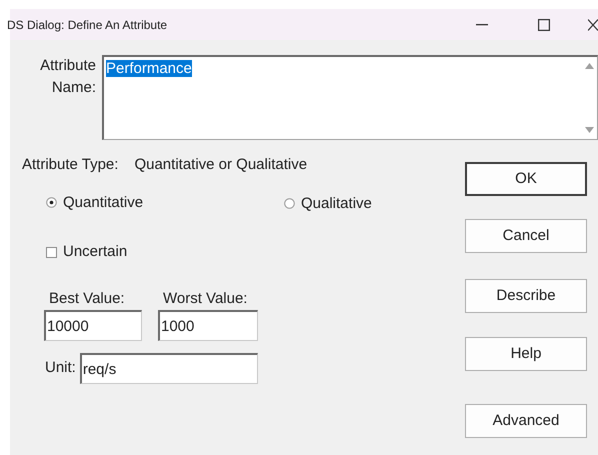 The image size is (598, 455). I want to click on dialog-button: Advanced, so click(526, 421).